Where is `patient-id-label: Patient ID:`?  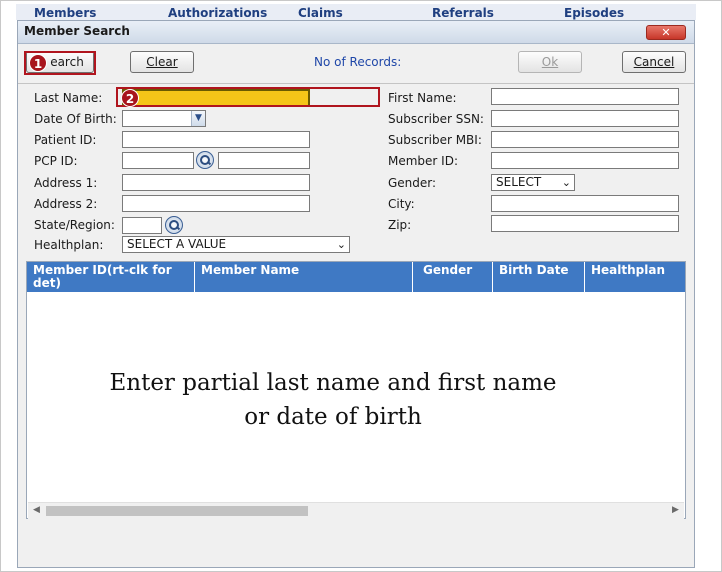
patient-id-label: Patient ID: is located at coordinates (65, 140).